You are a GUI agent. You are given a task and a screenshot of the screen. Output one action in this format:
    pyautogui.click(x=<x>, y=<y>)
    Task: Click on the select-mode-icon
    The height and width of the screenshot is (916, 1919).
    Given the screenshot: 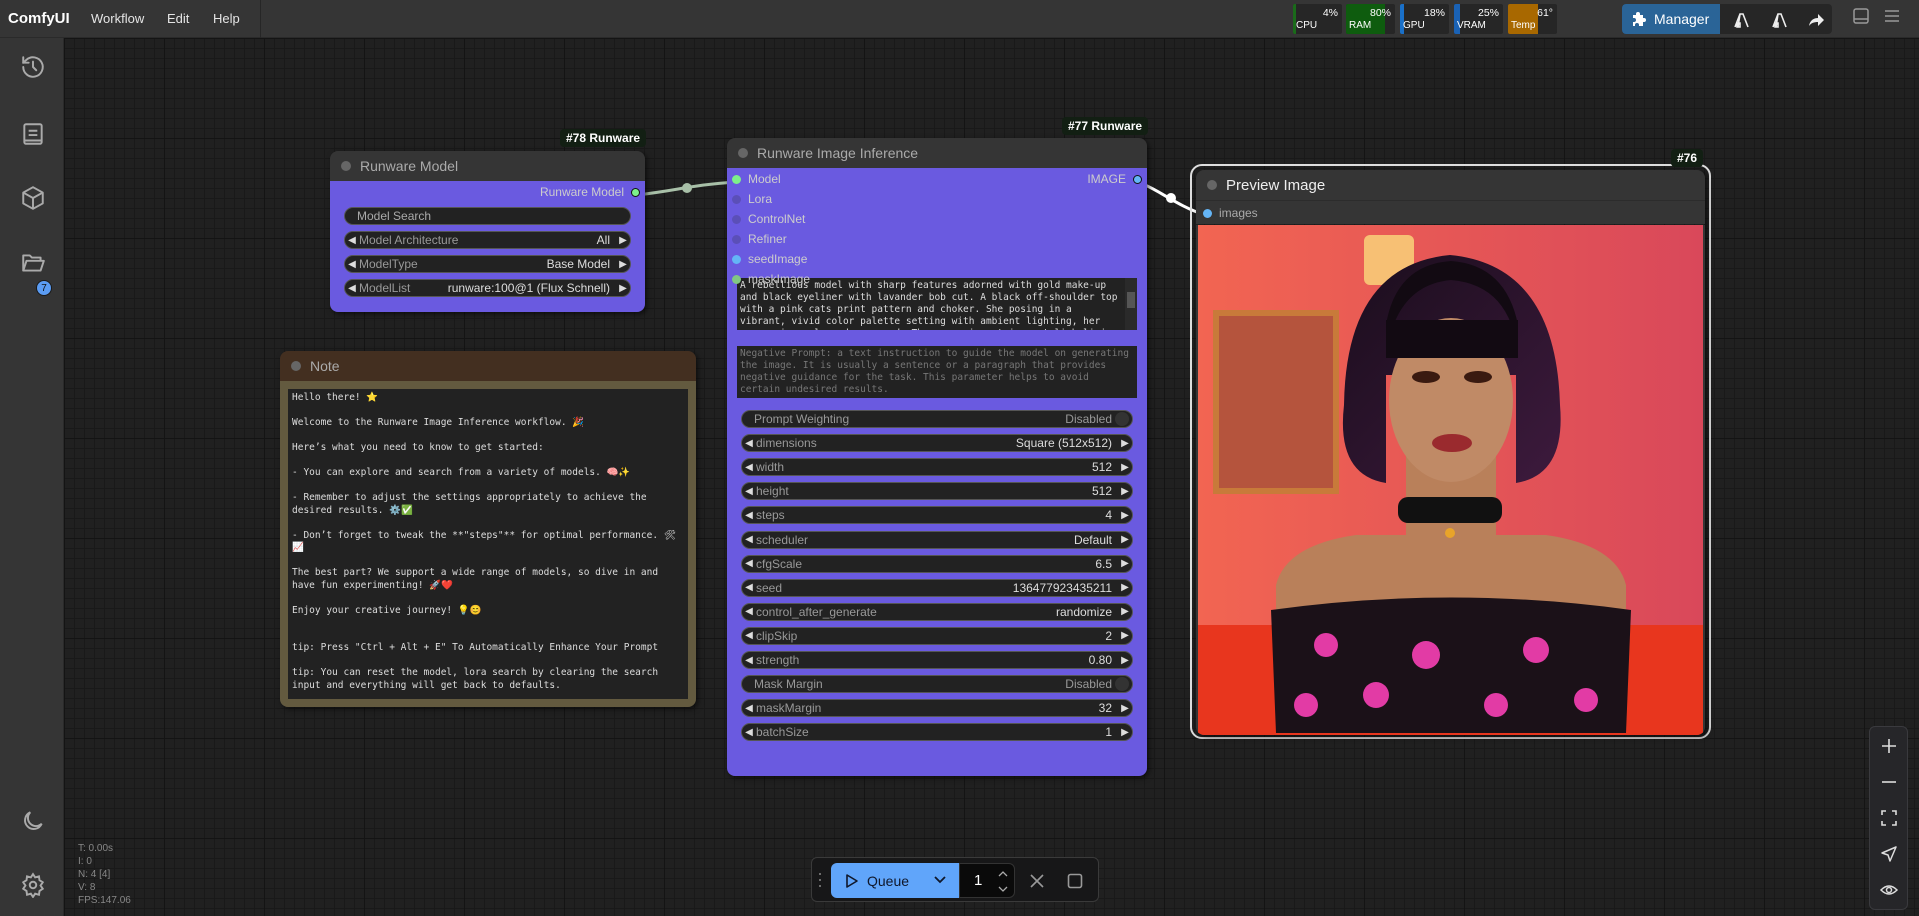 What is the action you would take?
    pyautogui.click(x=1889, y=854)
    